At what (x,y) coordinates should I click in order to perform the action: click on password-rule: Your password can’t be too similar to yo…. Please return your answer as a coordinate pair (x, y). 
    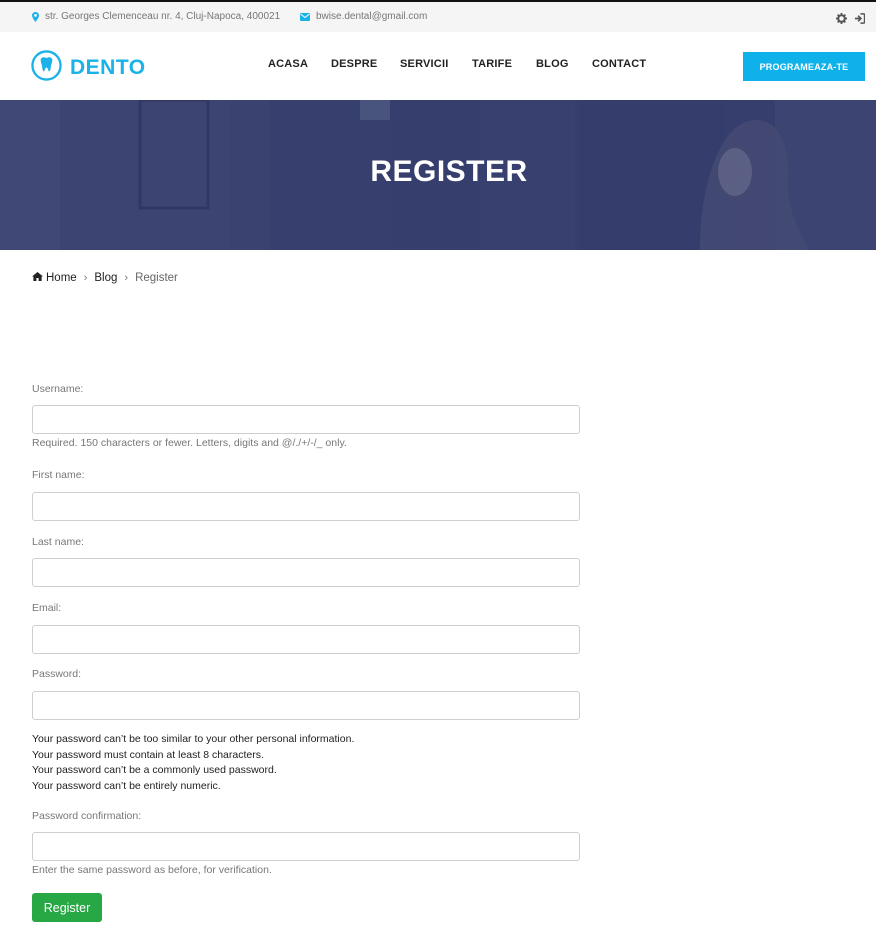
    Looking at the image, I should click on (193, 739).